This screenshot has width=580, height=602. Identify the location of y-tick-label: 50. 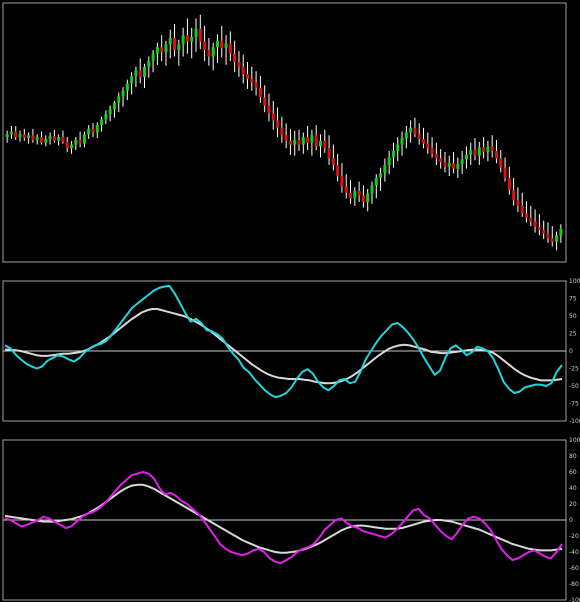
(573, 316).